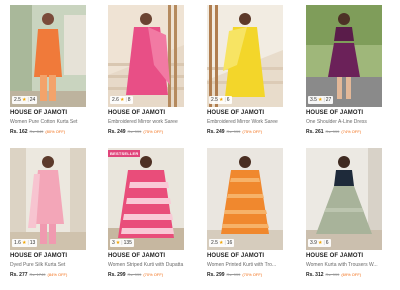 This screenshot has width=400, height=290. Describe the element at coordinates (242, 122) in the screenshot. I see `product-title: Embroidered Mirror Work Saree` at that location.